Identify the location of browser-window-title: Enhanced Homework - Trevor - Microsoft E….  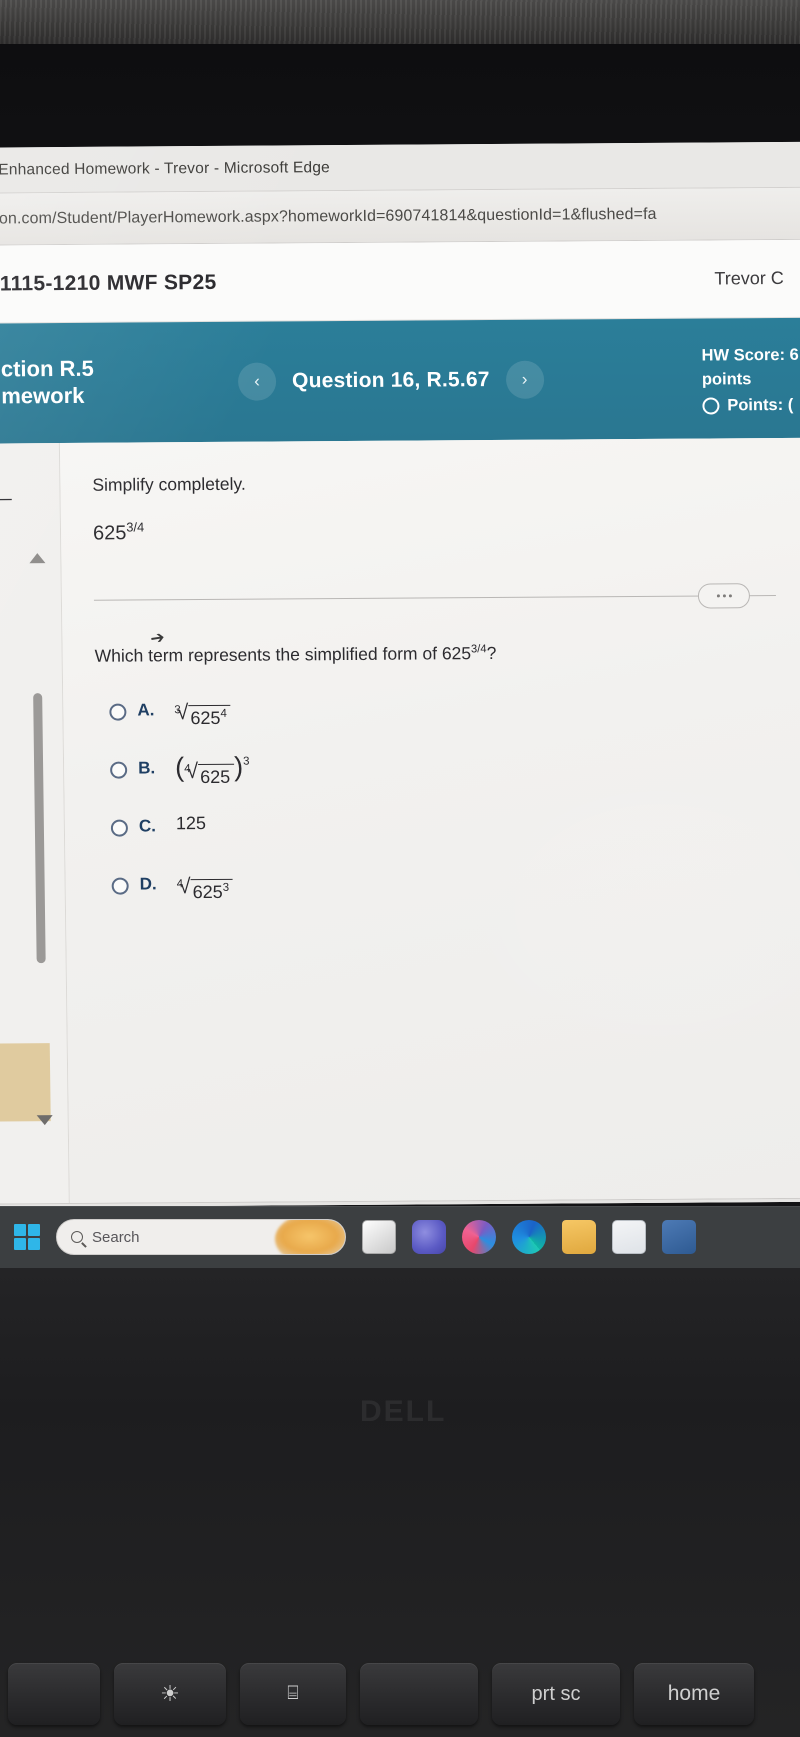
(165, 168).